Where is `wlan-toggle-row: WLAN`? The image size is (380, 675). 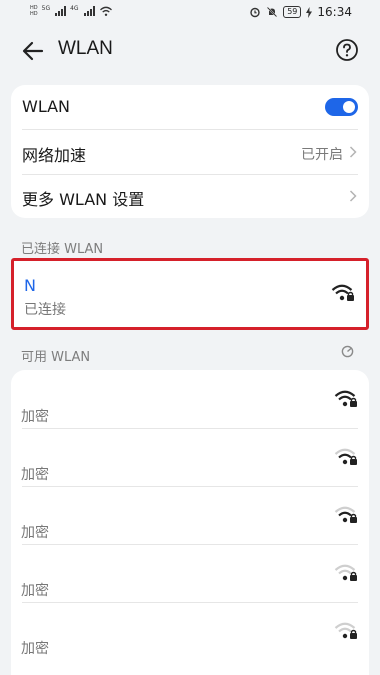 wlan-toggle-row: WLAN is located at coordinates (190, 107).